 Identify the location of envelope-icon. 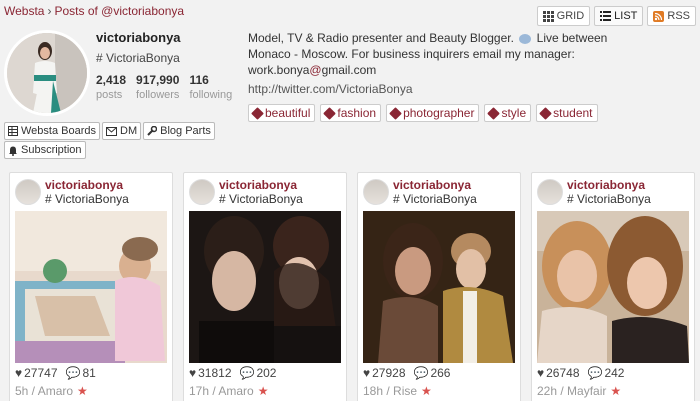
(112, 131).